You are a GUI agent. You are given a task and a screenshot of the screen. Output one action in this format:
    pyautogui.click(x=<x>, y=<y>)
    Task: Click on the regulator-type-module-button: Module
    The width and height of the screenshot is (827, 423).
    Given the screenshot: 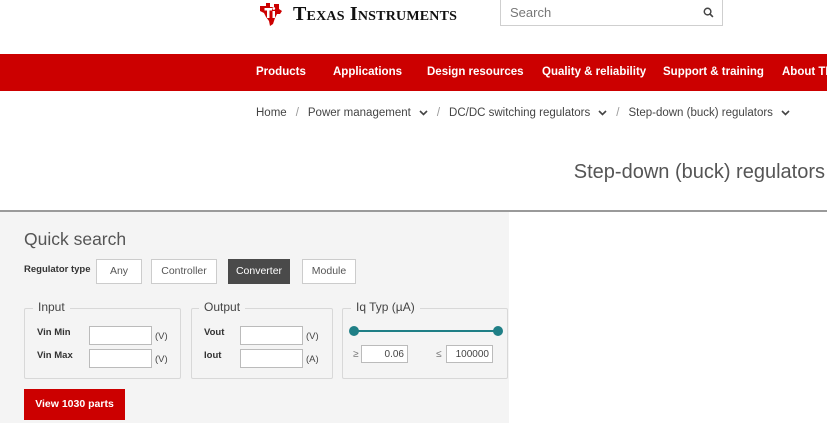 What is the action you would take?
    pyautogui.click(x=329, y=271)
    